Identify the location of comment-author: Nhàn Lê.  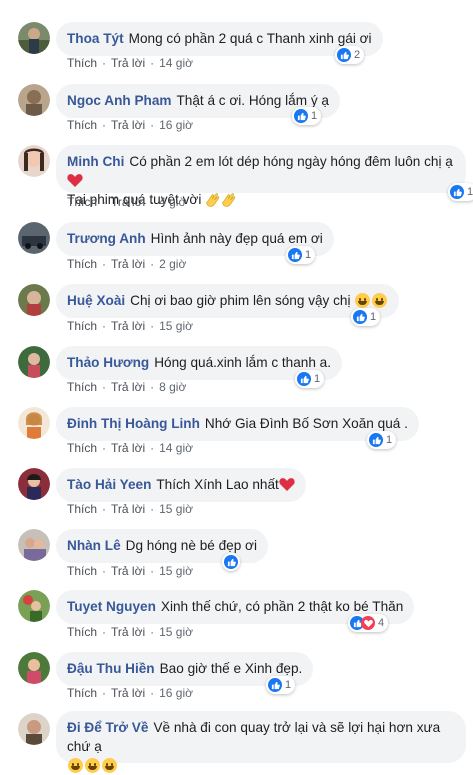
(94, 545).